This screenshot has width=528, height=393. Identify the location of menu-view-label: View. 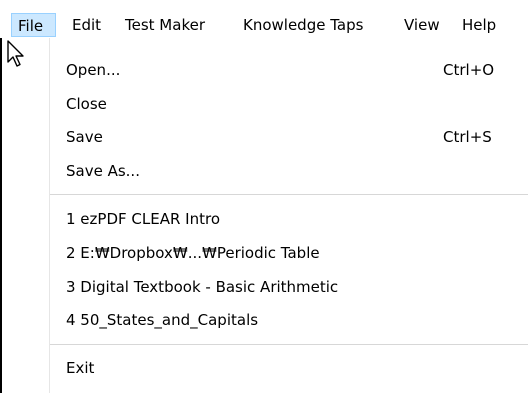
(422, 25).